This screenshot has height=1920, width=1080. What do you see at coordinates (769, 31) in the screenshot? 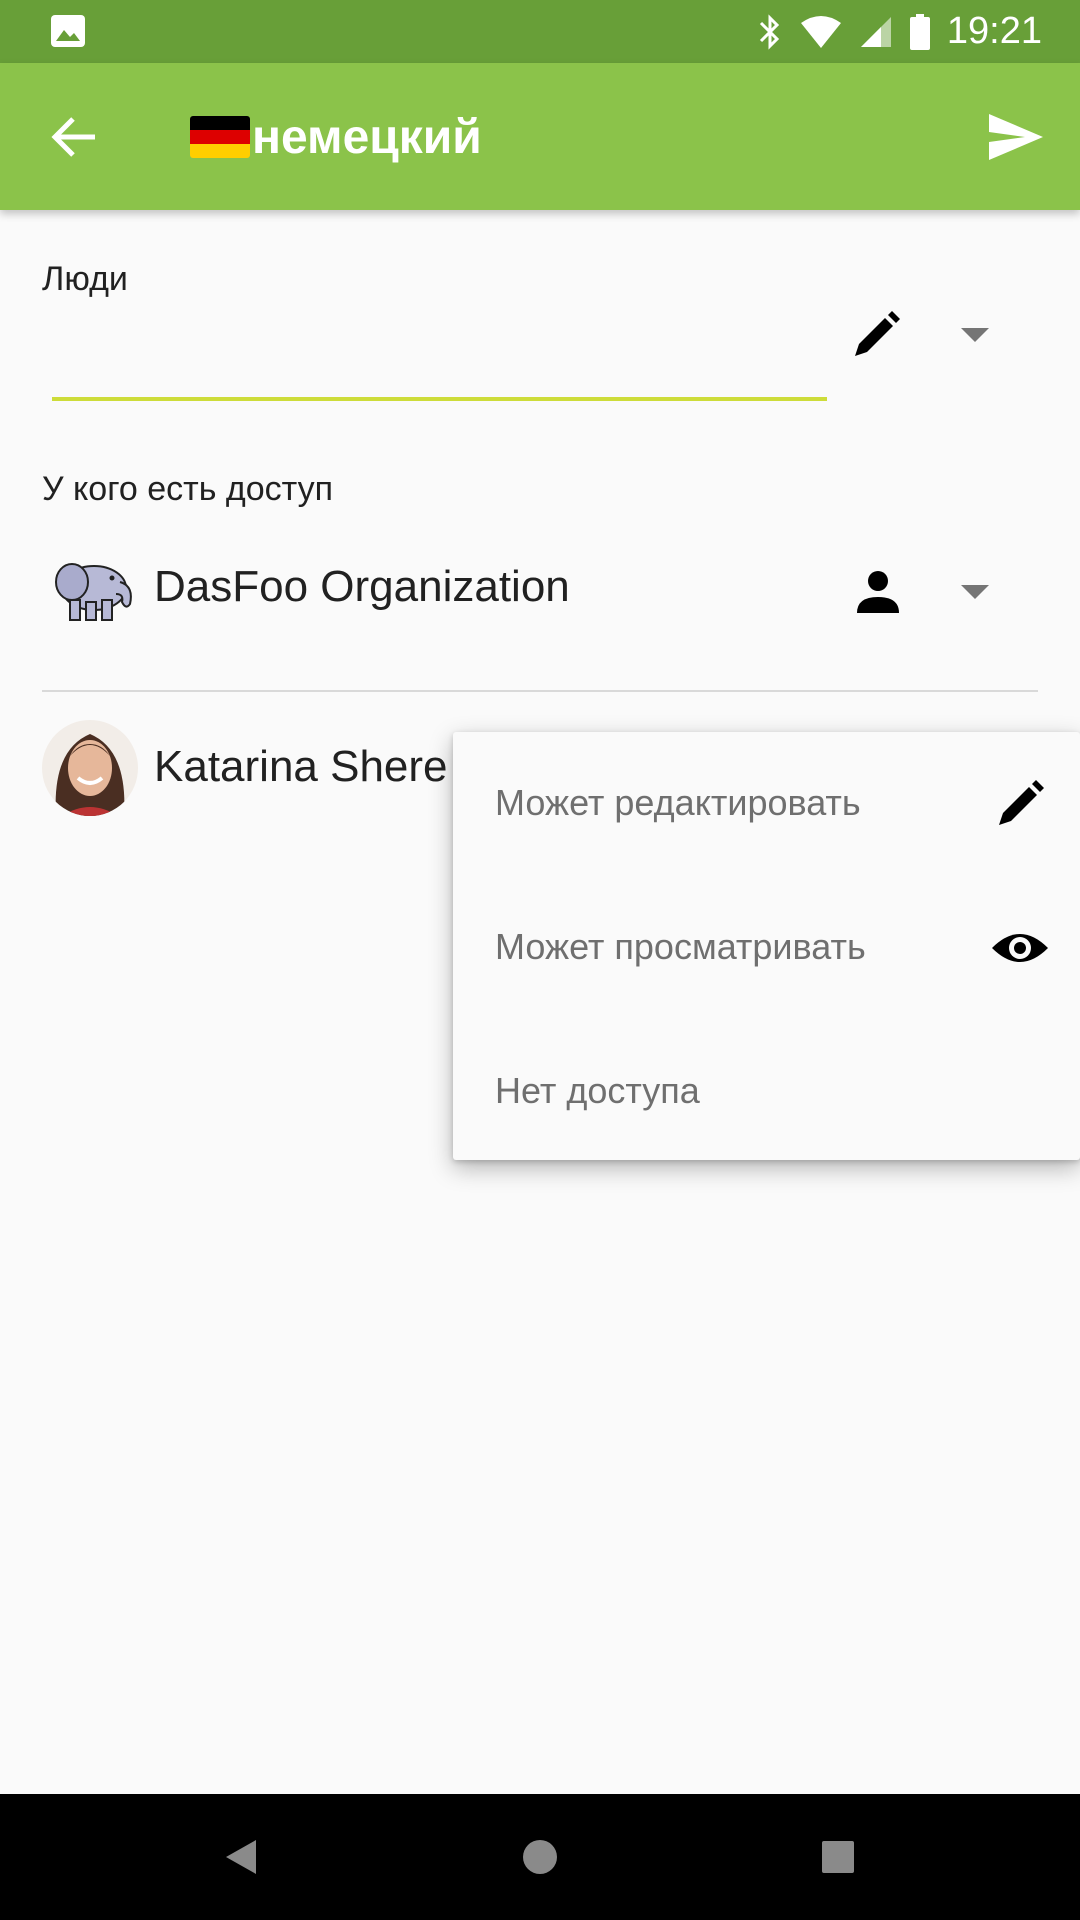
I see `bluetooth-icon` at bounding box center [769, 31].